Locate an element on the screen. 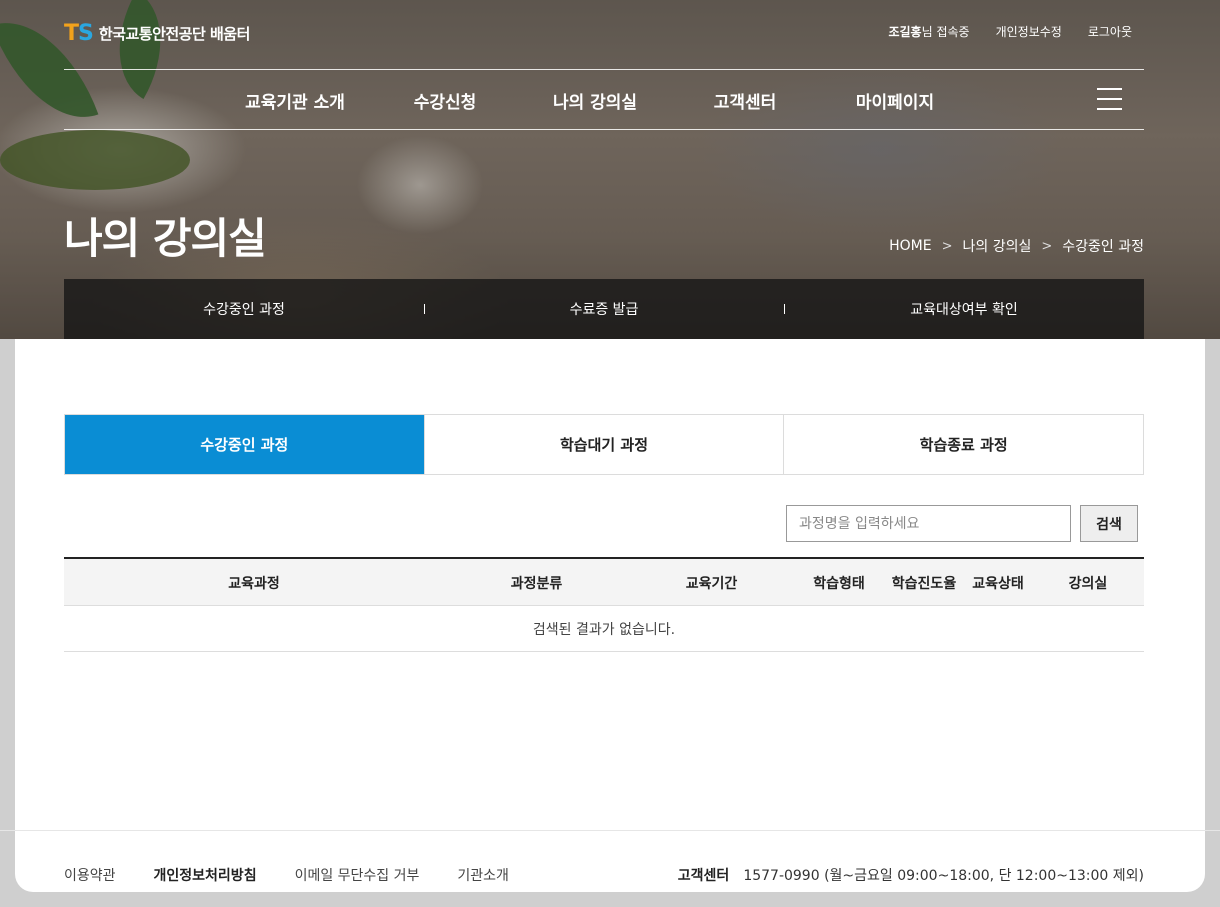 This screenshot has height=907, width=1220. column-header-period: 교육기간 is located at coordinates (711, 583).